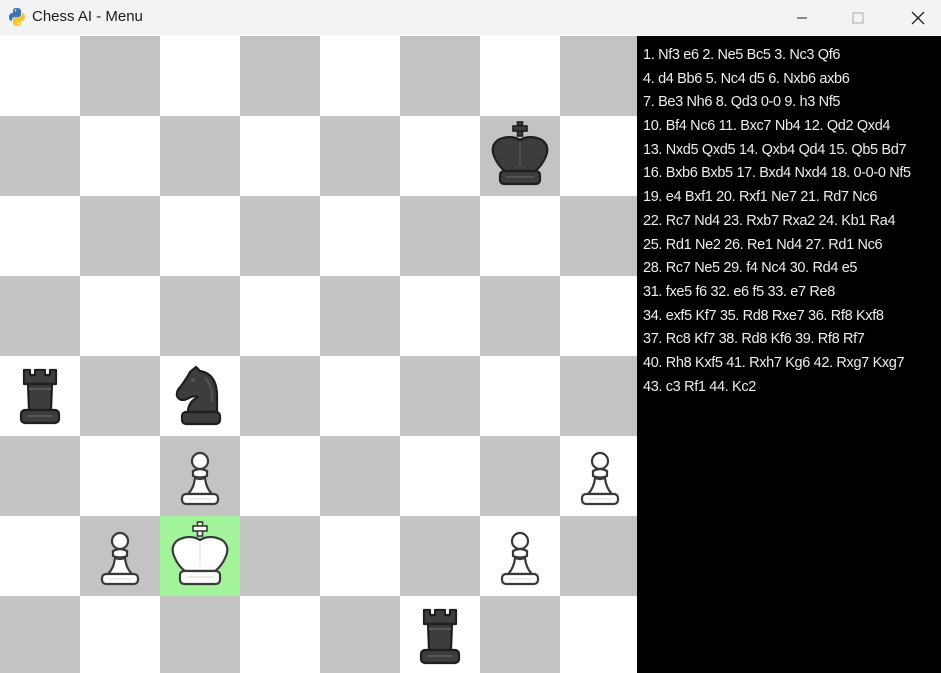 The width and height of the screenshot is (941, 673). Describe the element at coordinates (598, 76) in the screenshot. I see `square-h8` at that location.